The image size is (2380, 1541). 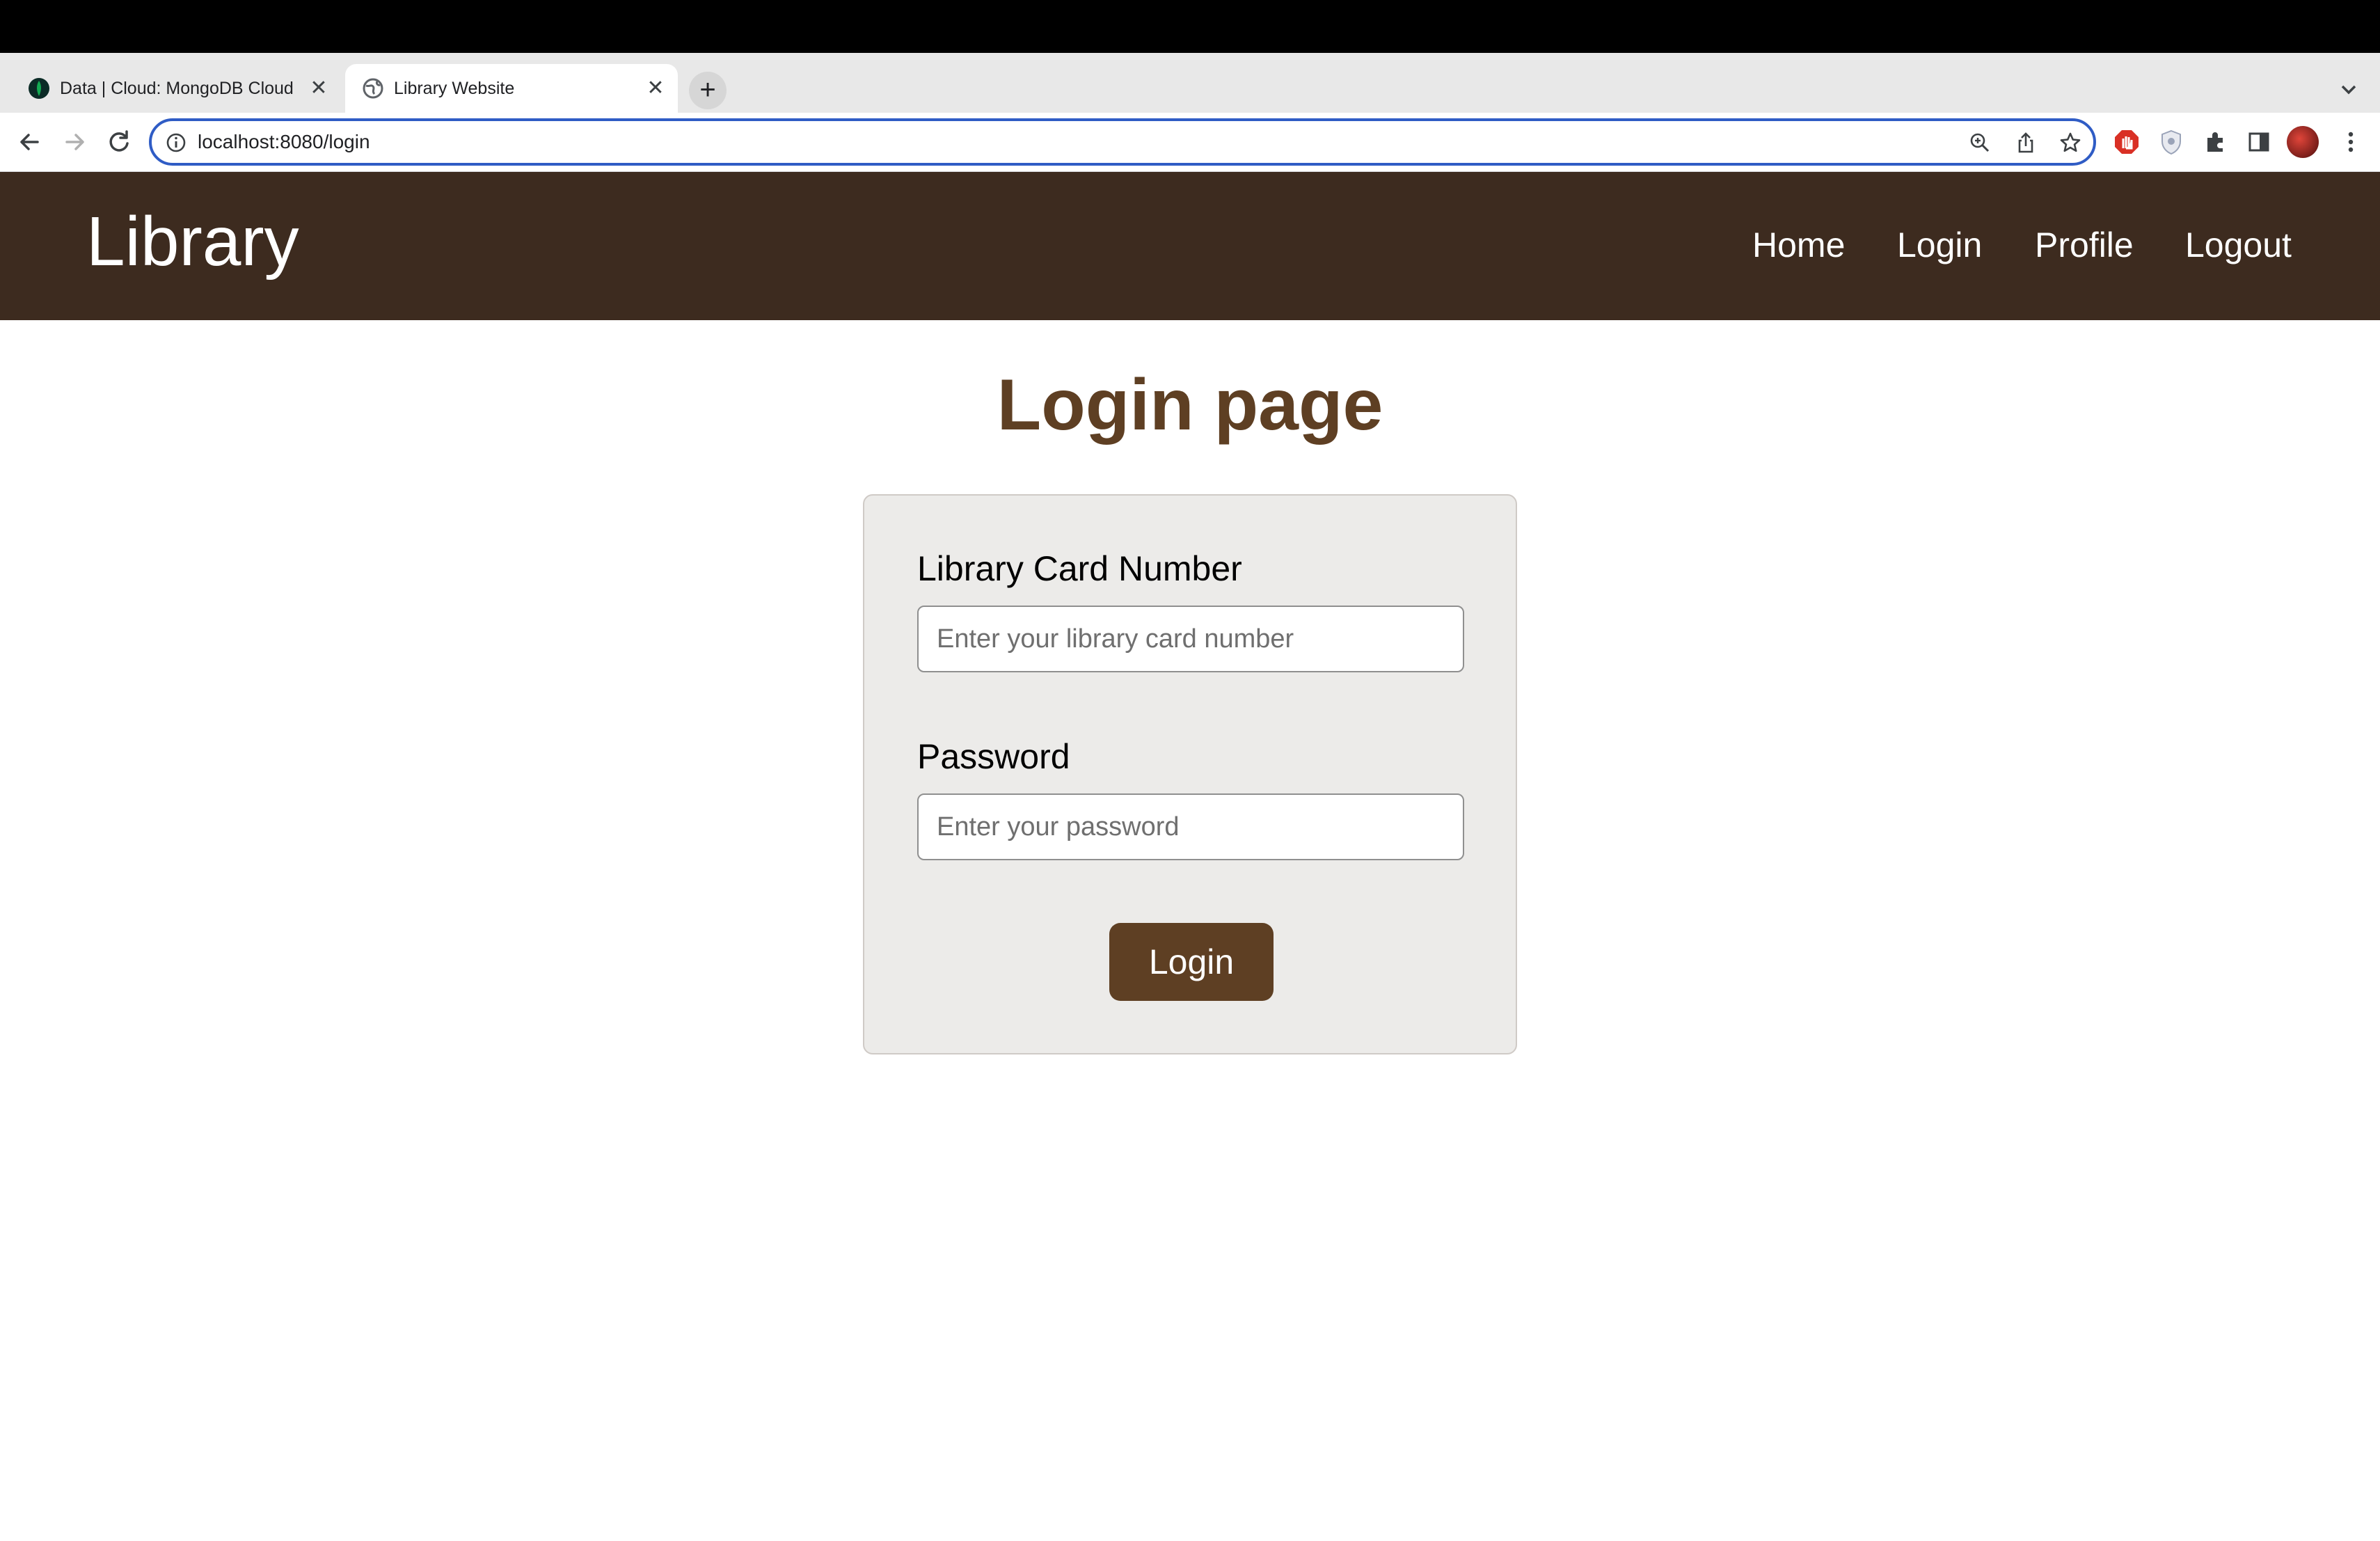 What do you see at coordinates (1980, 143) in the screenshot?
I see `zoom-icon` at bounding box center [1980, 143].